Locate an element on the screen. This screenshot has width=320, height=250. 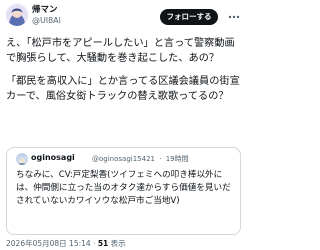
quoted-time: 19時間 is located at coordinates (177, 159).